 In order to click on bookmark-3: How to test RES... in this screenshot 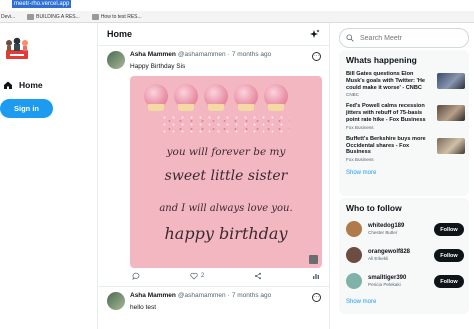, I will do `click(117, 16)`.